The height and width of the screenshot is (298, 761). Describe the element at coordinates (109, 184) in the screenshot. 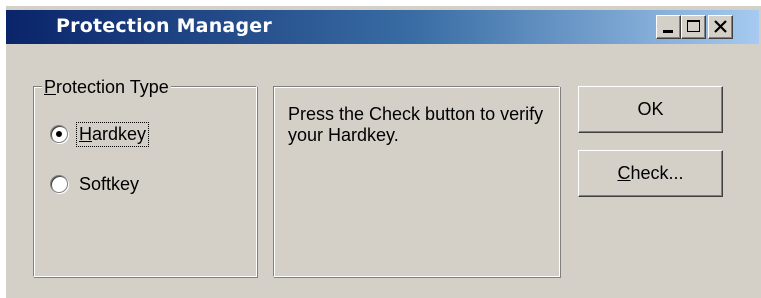

I see `radio-softkey-label: Softkey` at that location.